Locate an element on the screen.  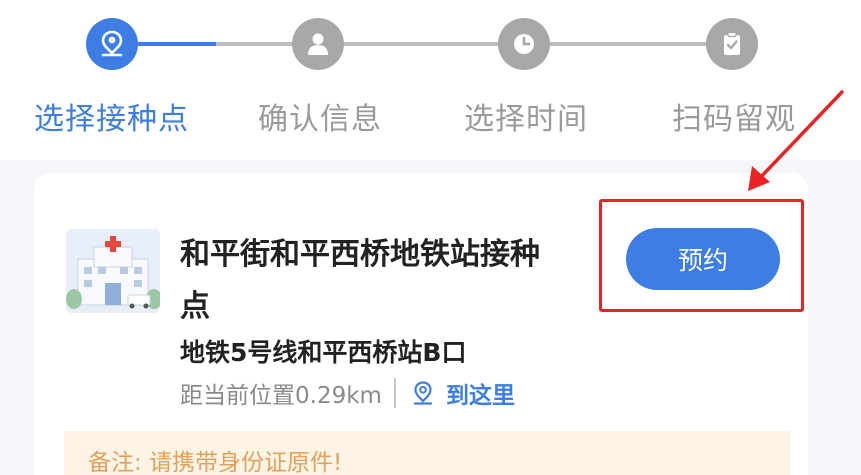
clock-icon is located at coordinates (524, 44).